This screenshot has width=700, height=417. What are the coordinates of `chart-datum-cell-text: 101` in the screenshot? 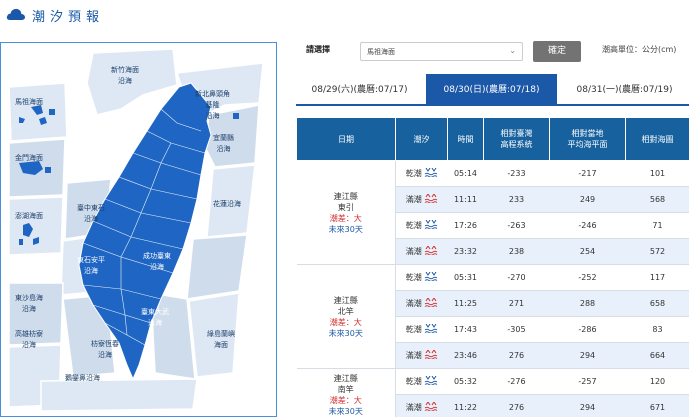 It's located at (657, 173).